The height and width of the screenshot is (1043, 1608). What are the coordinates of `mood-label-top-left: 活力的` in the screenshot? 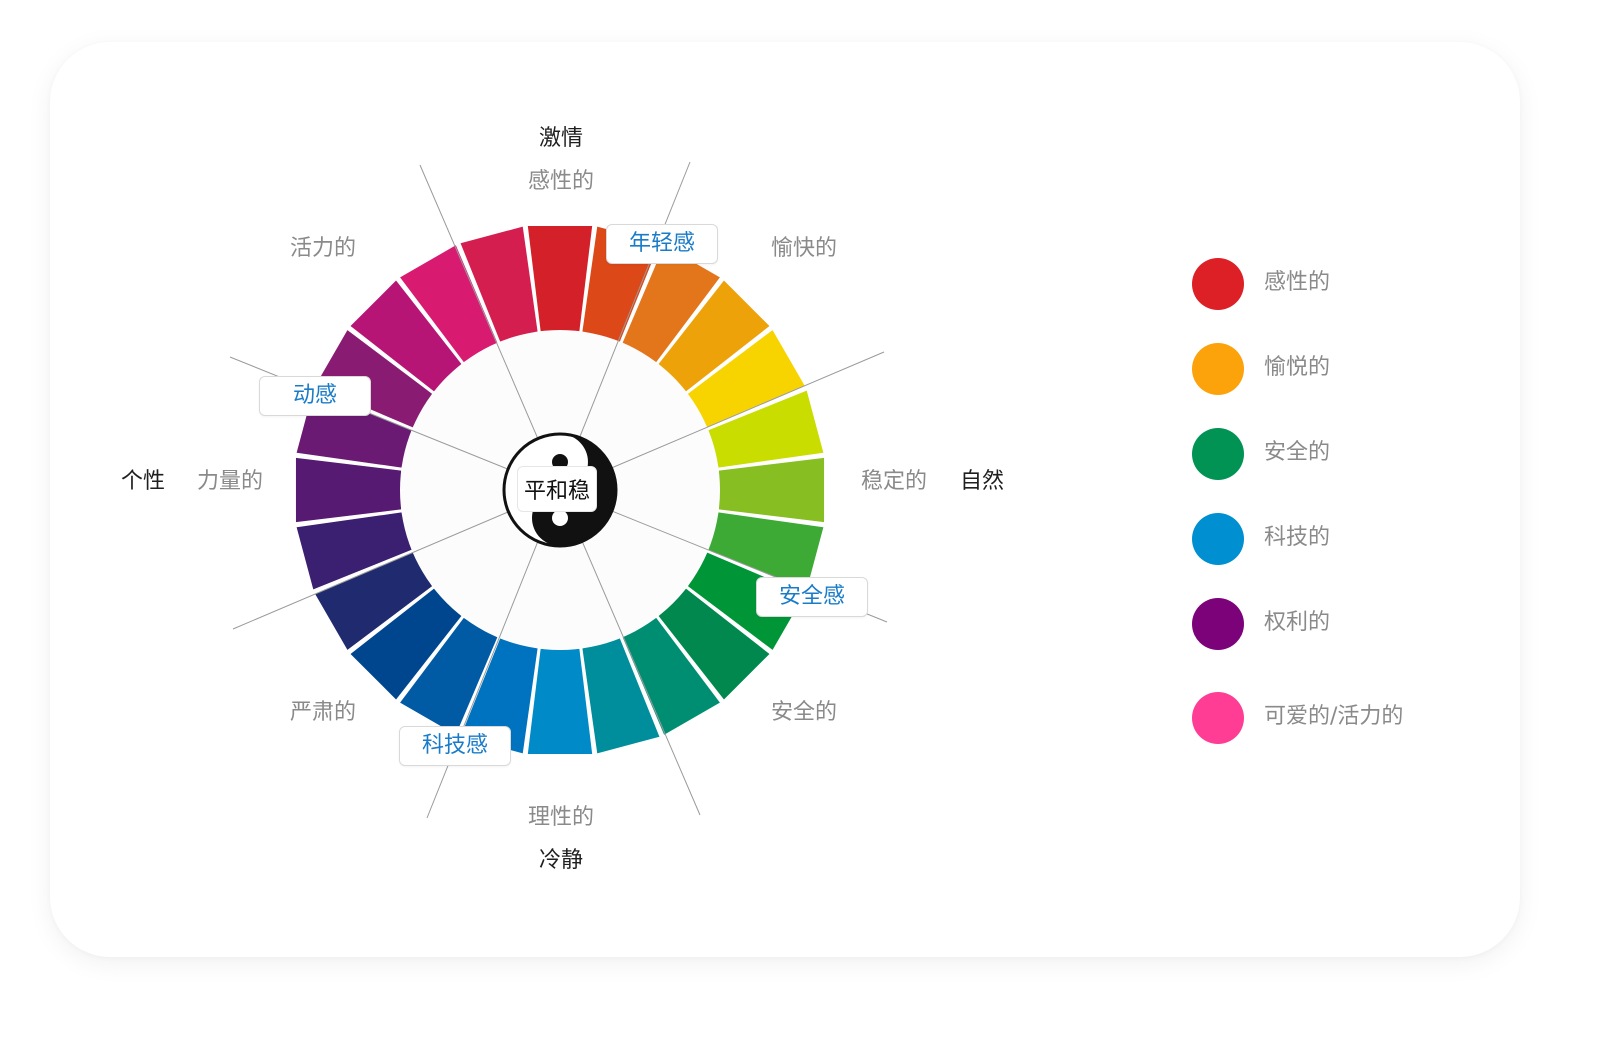 It's located at (323, 248).